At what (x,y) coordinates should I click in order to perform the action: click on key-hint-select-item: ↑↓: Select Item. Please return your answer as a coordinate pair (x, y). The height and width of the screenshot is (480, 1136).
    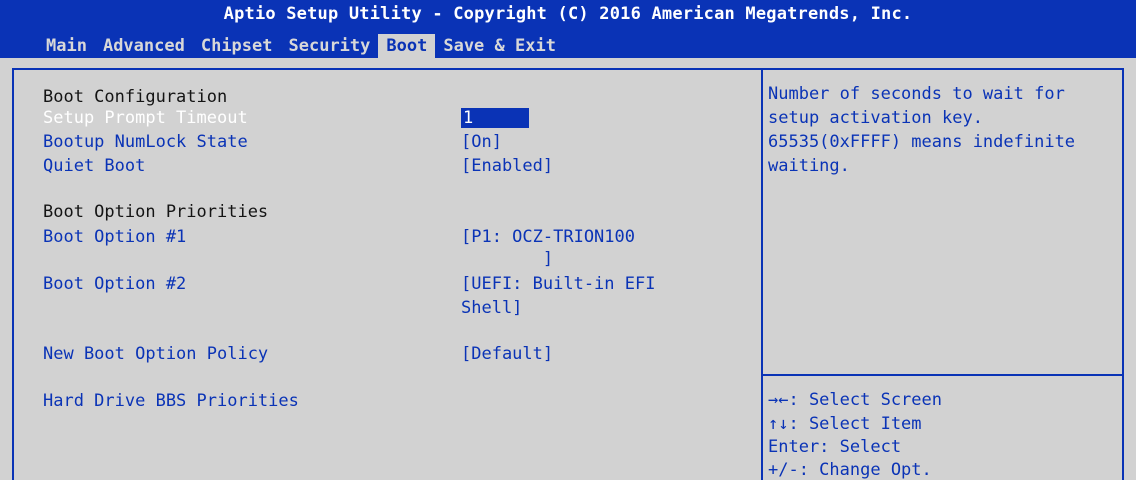
    Looking at the image, I should click on (845, 424).